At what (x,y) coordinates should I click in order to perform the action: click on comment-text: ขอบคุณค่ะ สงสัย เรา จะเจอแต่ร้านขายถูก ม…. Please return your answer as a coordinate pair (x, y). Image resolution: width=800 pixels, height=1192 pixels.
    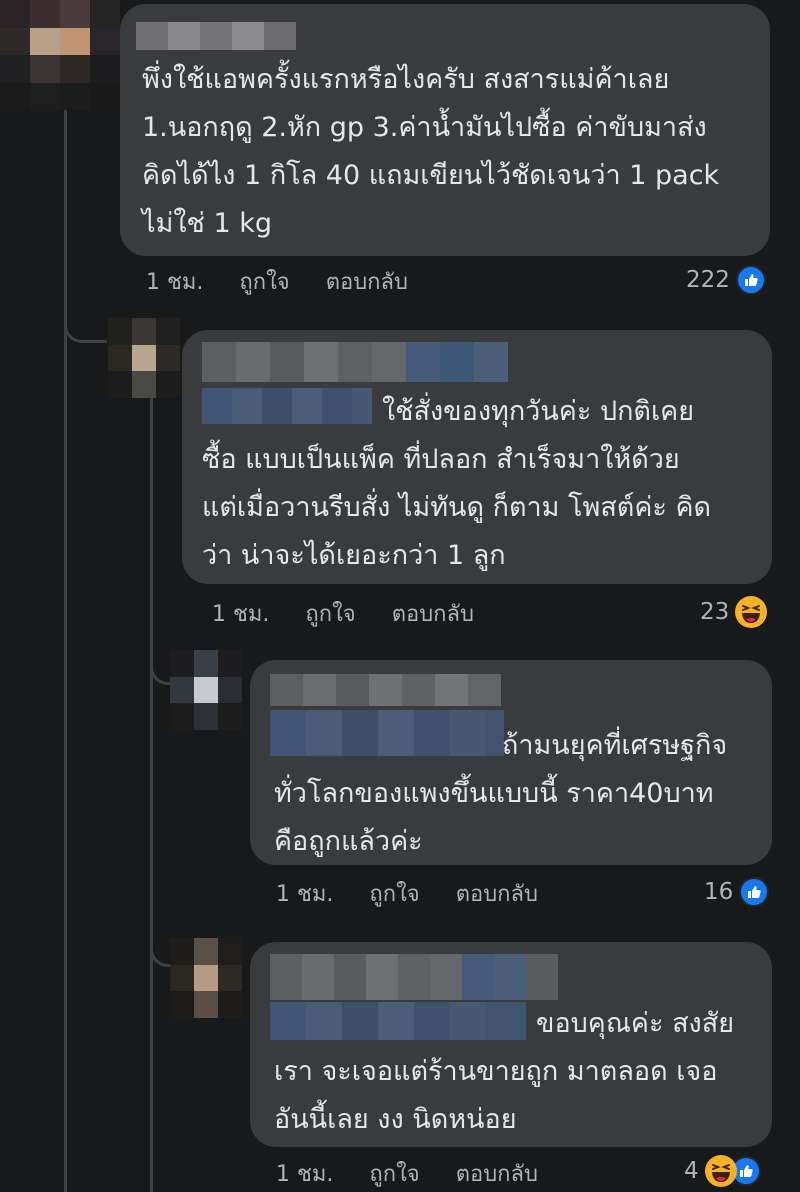
    Looking at the image, I should click on (504, 1071).